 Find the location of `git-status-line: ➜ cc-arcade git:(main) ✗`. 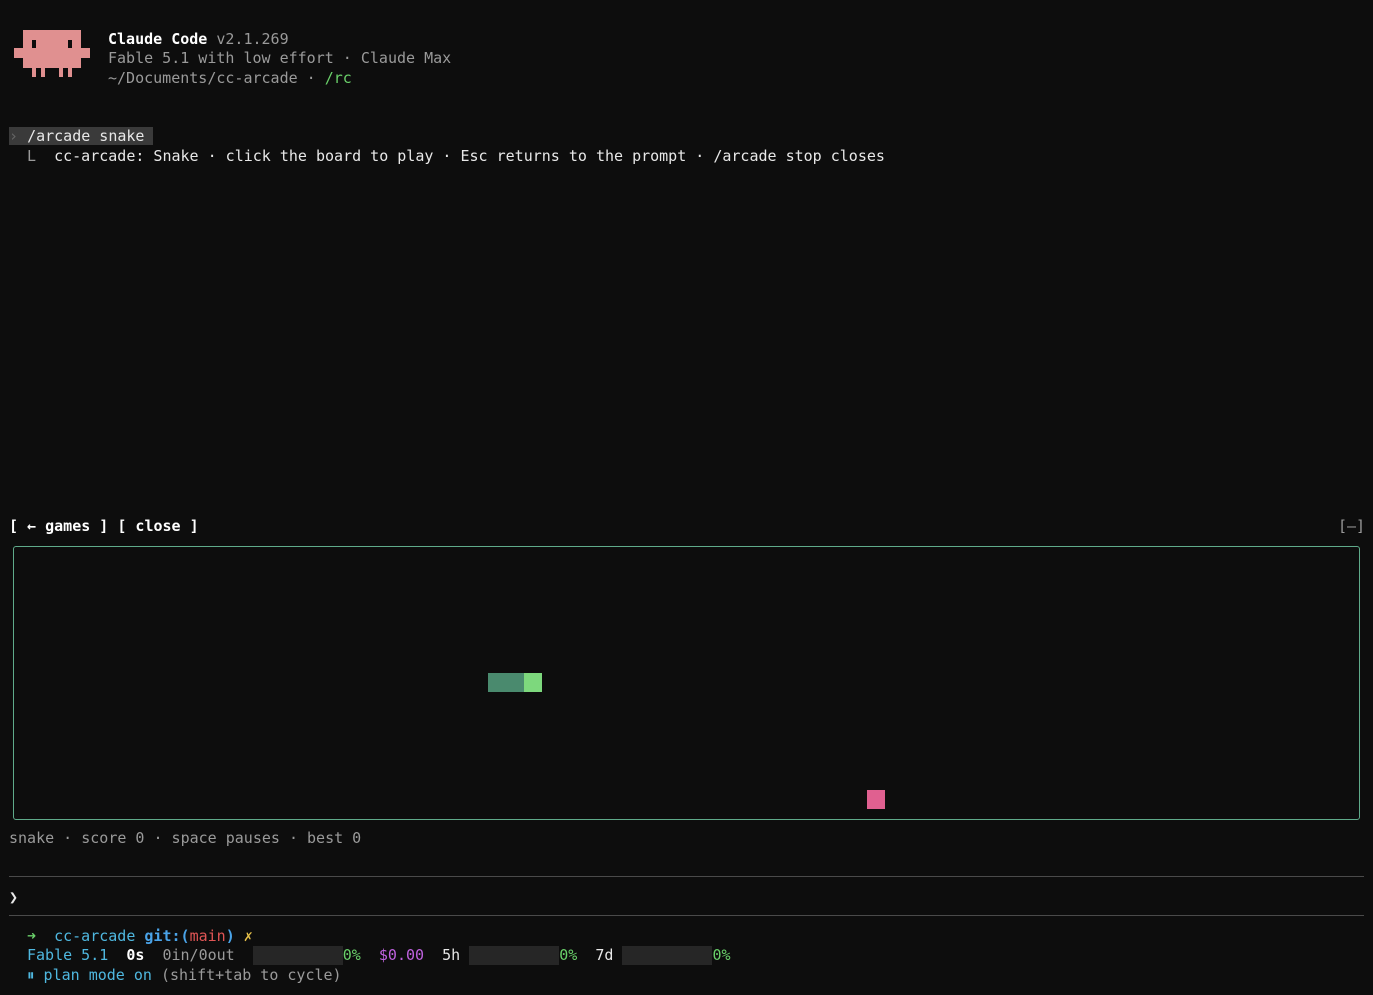

git-status-line: ➜ cc-arcade git:(main) ✗ is located at coordinates (140, 936).